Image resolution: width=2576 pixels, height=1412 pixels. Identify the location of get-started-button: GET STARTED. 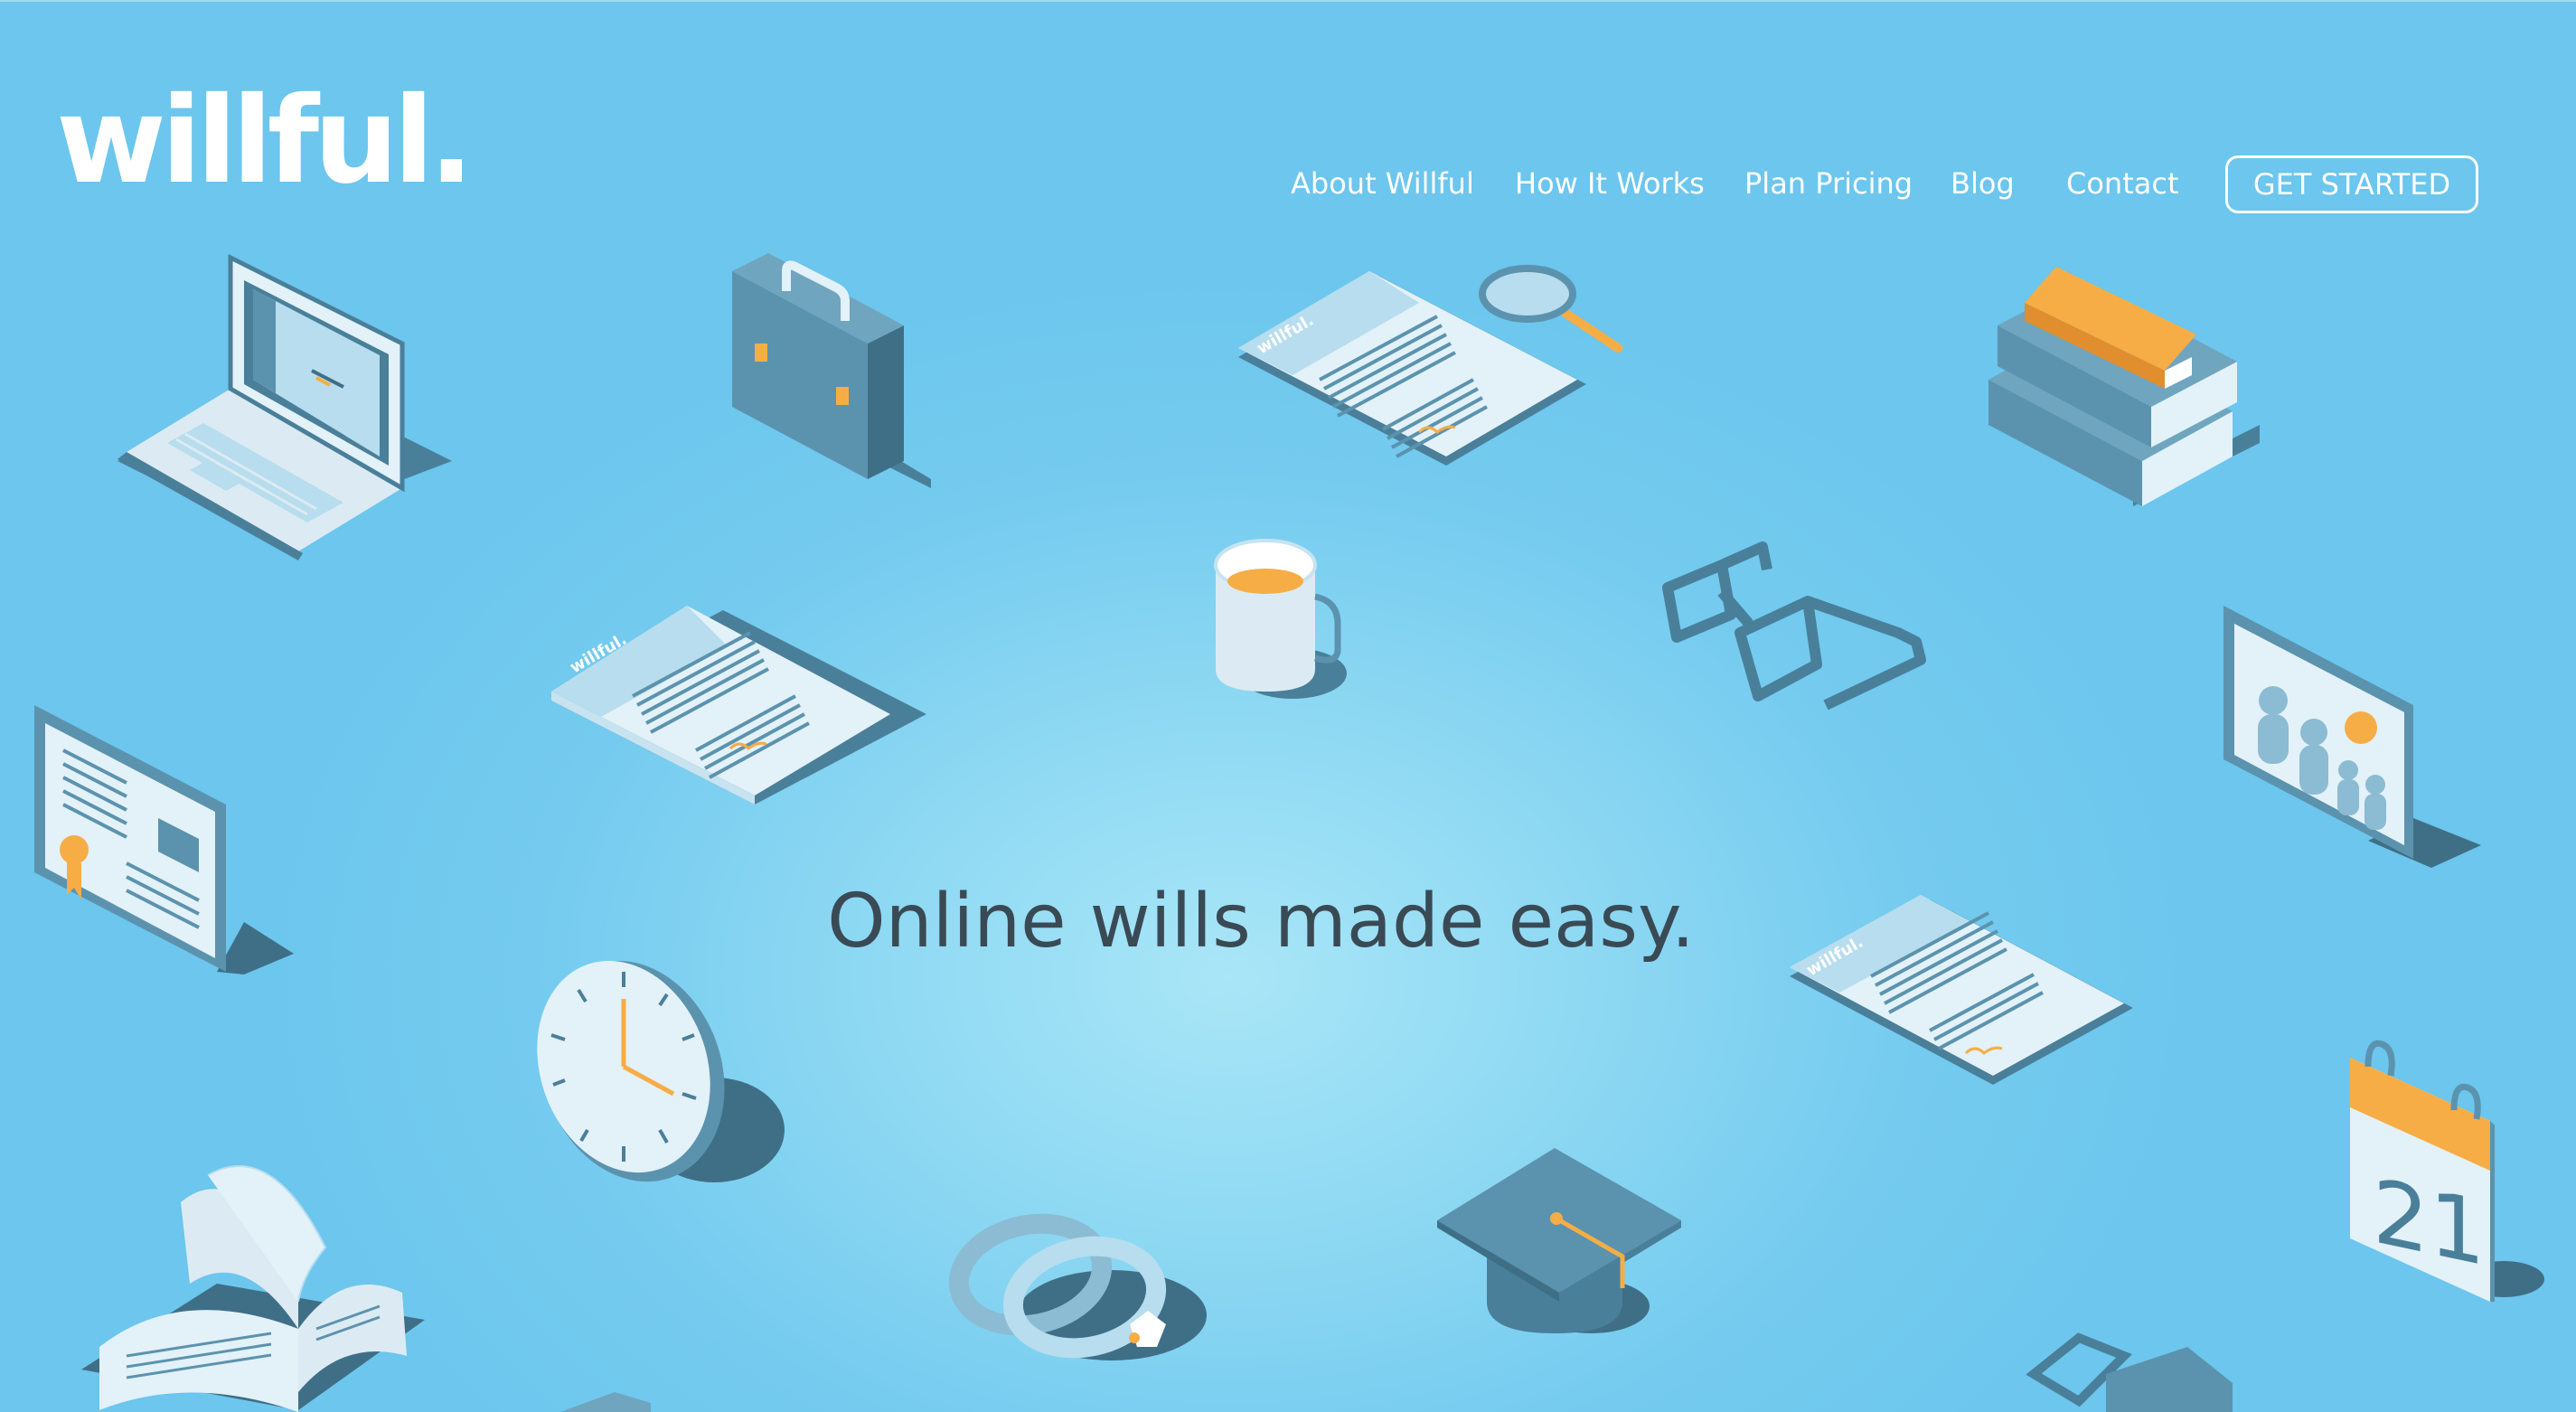
(2351, 184).